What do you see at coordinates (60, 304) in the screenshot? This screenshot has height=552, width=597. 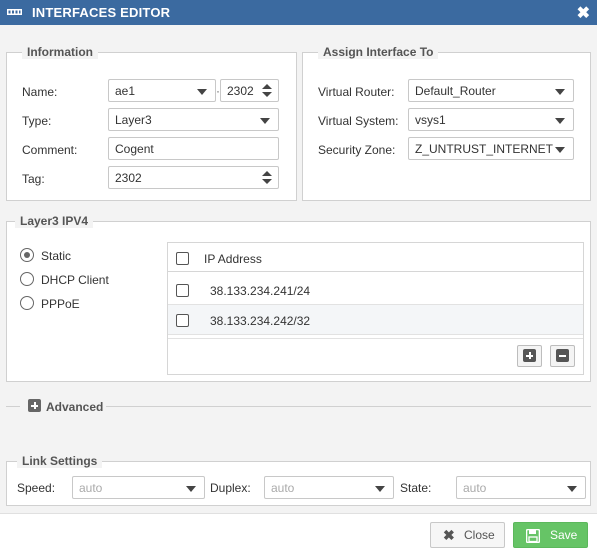 I see `pppoe-label: PPPoE` at bounding box center [60, 304].